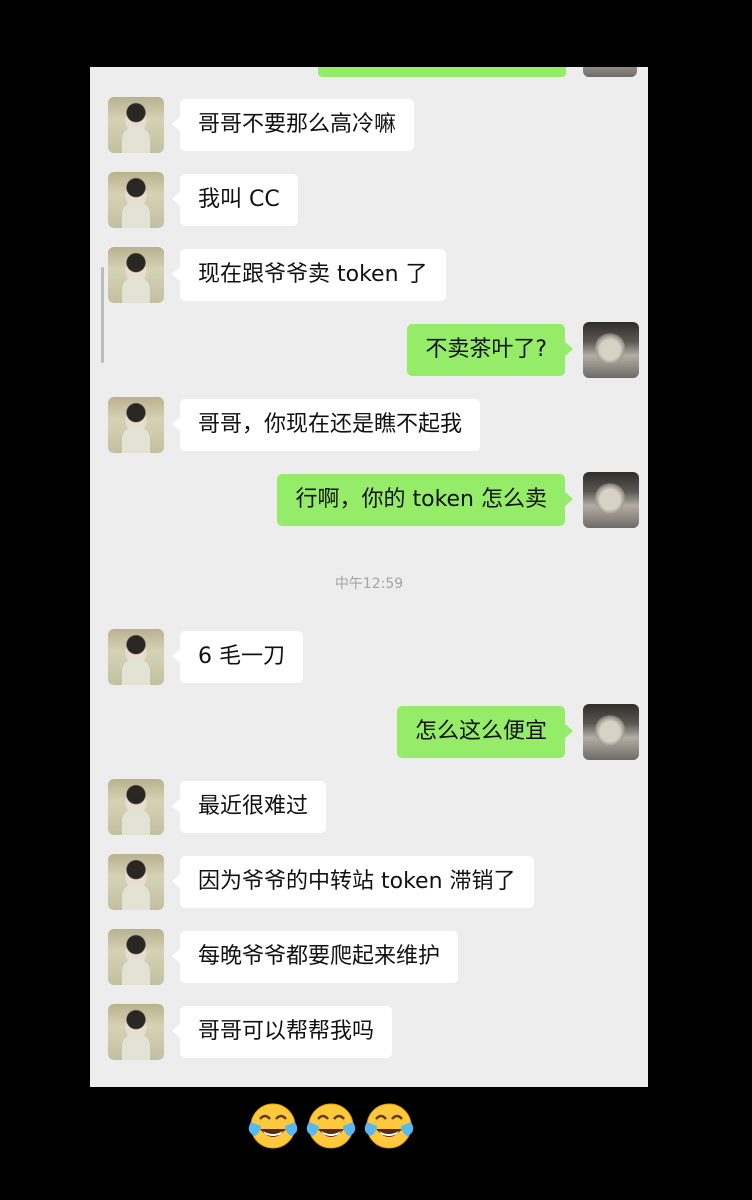  What do you see at coordinates (490, 350) in the screenshot?
I see `sent-message-bubble: 不卖茶叶了?` at bounding box center [490, 350].